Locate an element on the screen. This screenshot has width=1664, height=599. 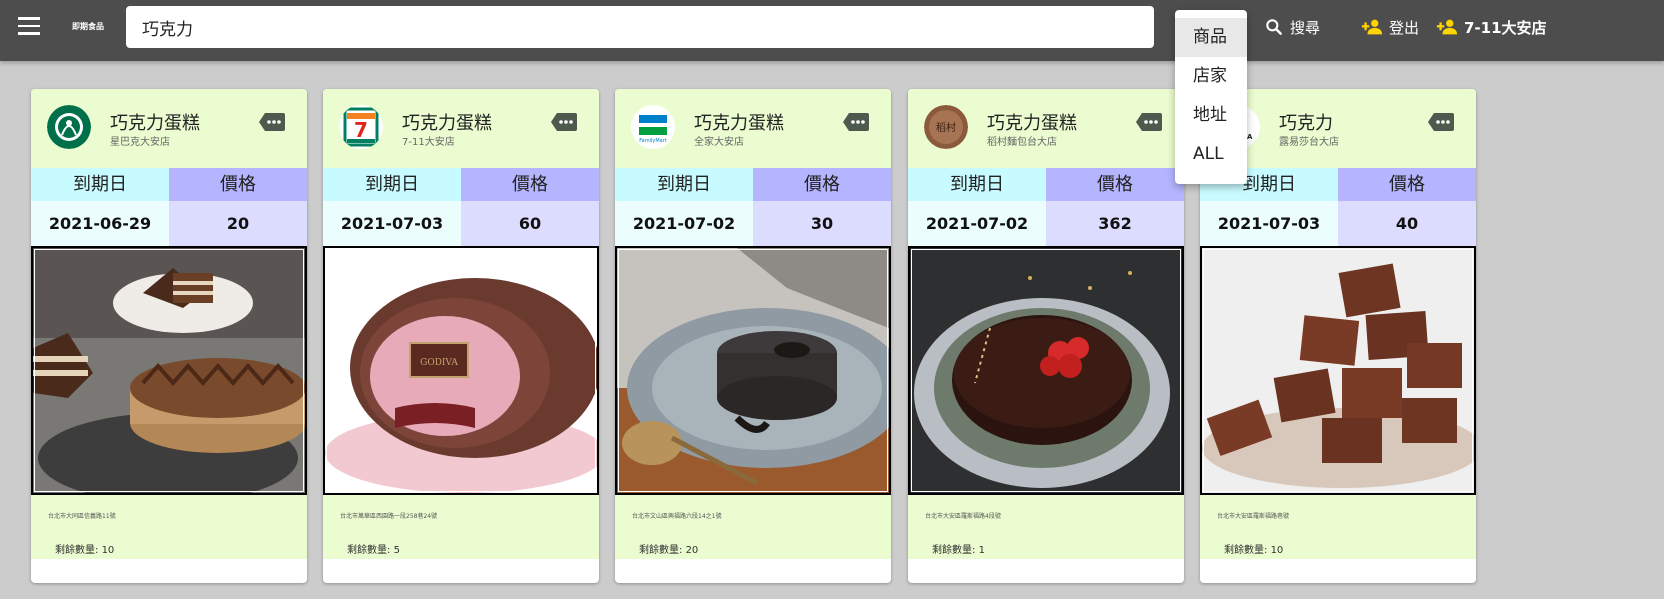
strawberry-chocolate-cake-photo is located at coordinates (1046, 370).